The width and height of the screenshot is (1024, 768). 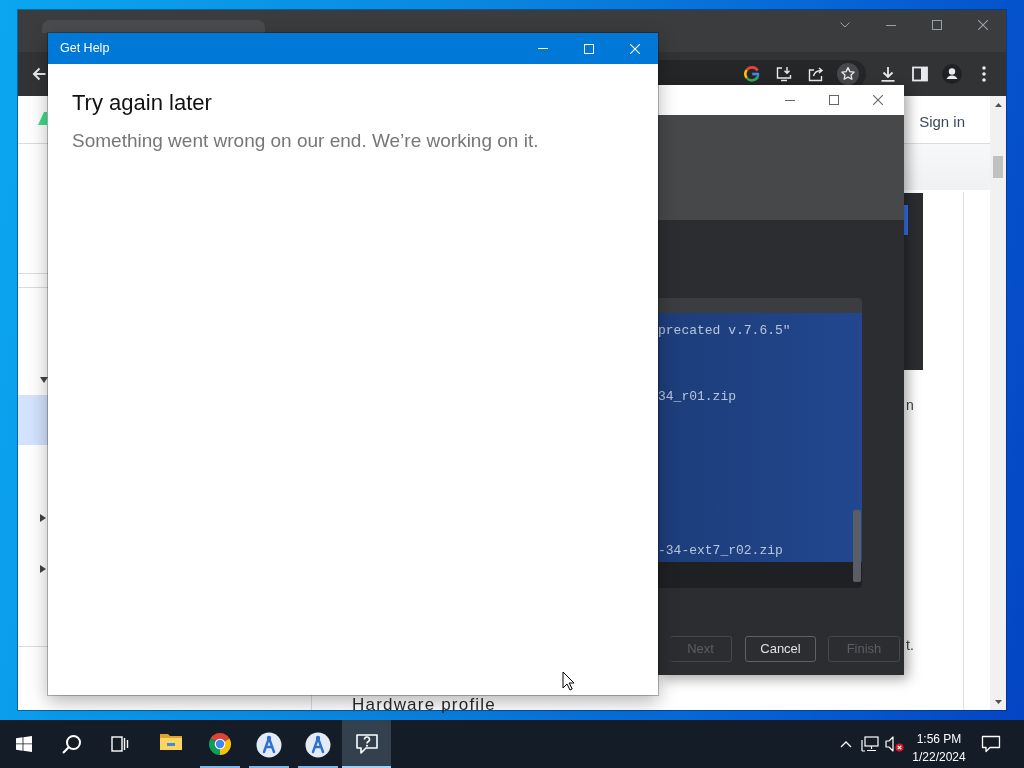 What do you see at coordinates (170, 742) in the screenshot?
I see `folder-icon` at bounding box center [170, 742].